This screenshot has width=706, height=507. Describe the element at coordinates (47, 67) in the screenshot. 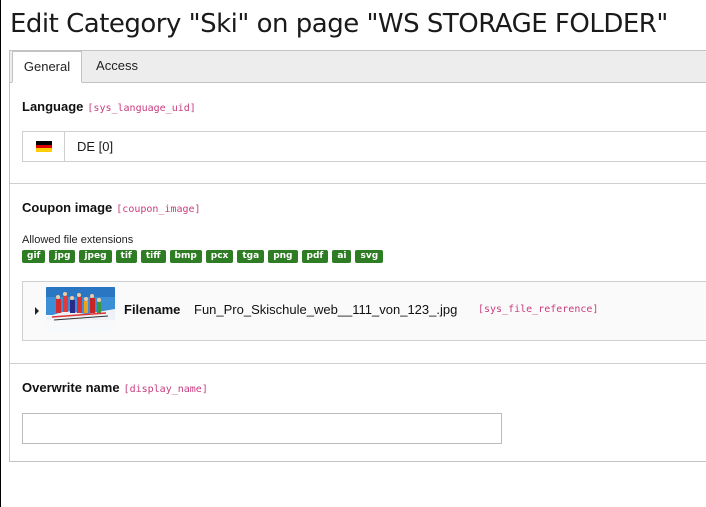

I see `tab-general: General` at that location.